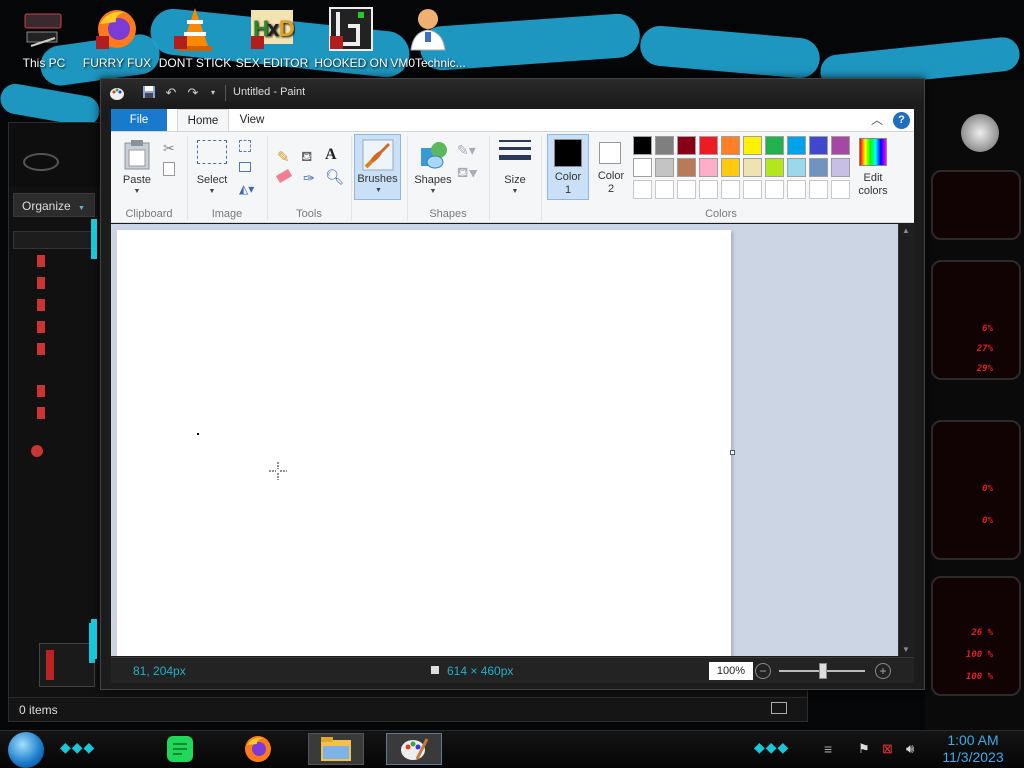  I want to click on save-icon, so click(149, 93).